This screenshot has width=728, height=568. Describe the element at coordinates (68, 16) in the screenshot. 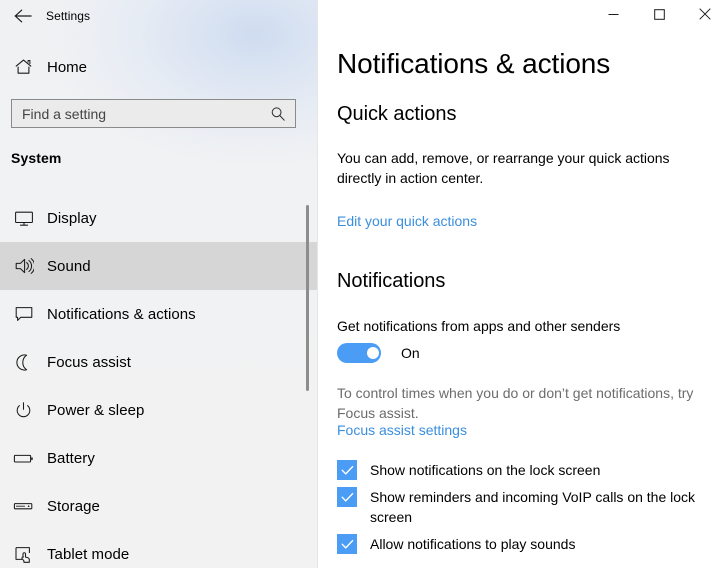

I see `app-title: Settings` at that location.